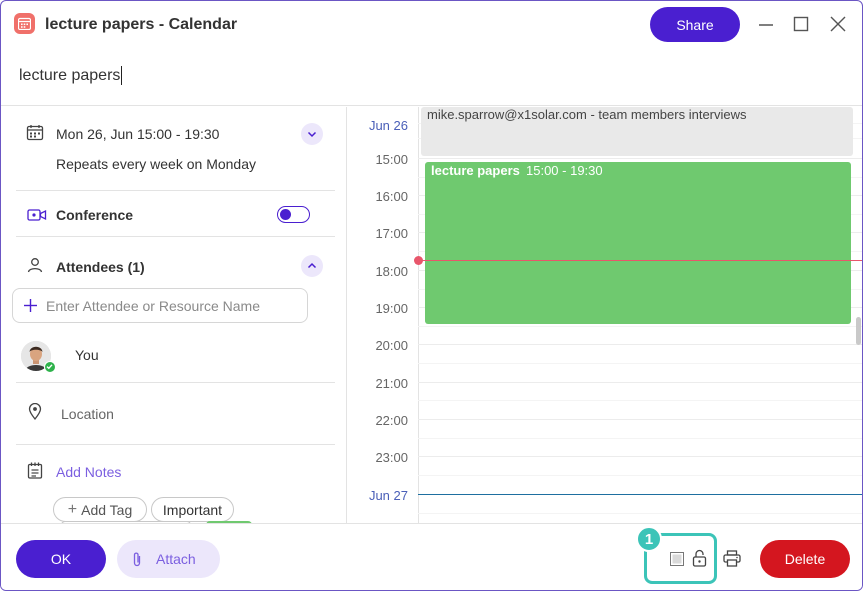 Image resolution: width=863 pixels, height=591 pixels. I want to click on print-icon, so click(732, 561).